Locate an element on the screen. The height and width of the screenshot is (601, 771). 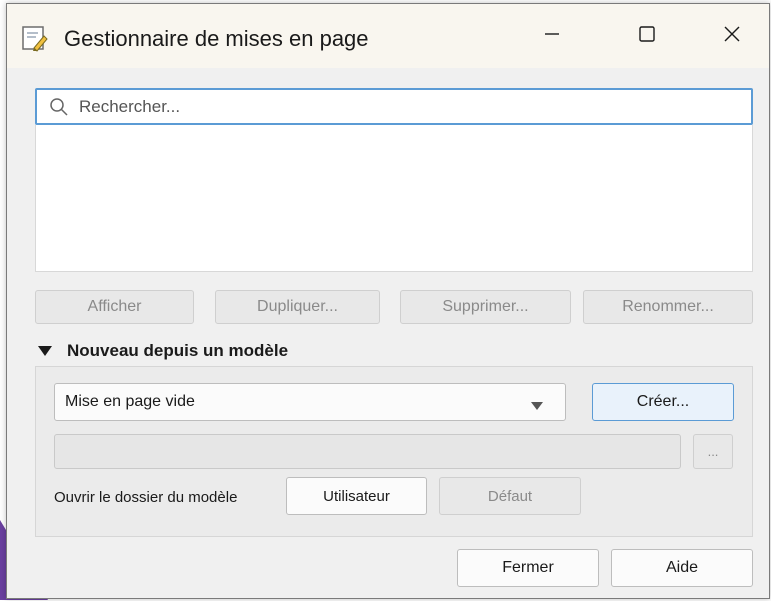
minimize-button is located at coordinates (552, 36).